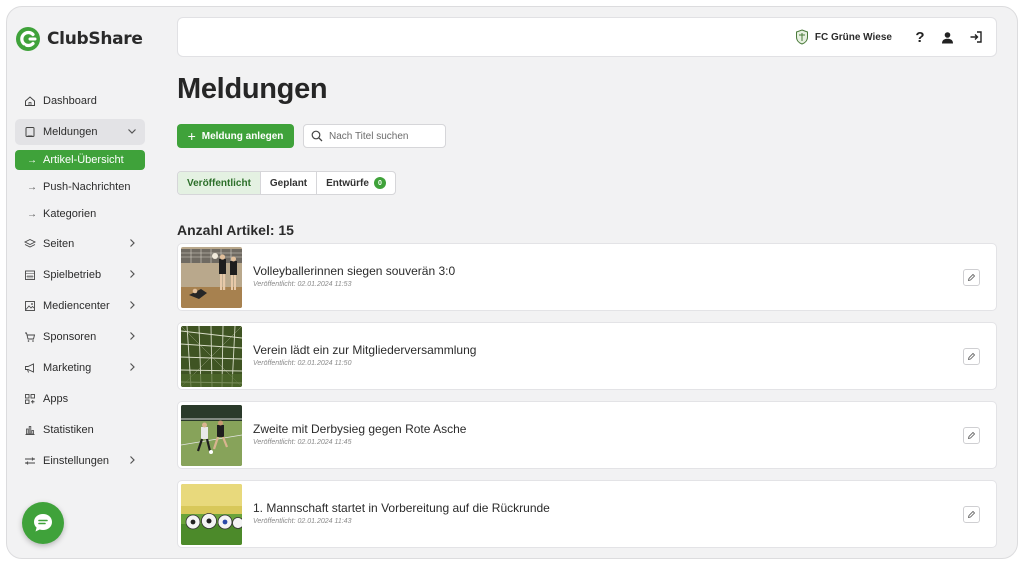  Describe the element at coordinates (302, 284) in the screenshot. I see `article-published-date: Veröffentlicht: 02.01.2024 11:53` at that location.